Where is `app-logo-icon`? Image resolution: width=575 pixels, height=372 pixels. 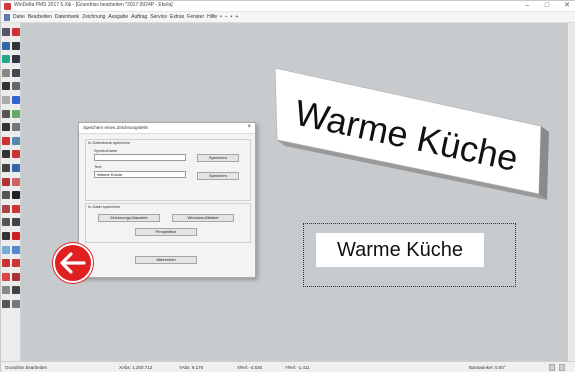
app-logo-icon is located at coordinates (7, 6).